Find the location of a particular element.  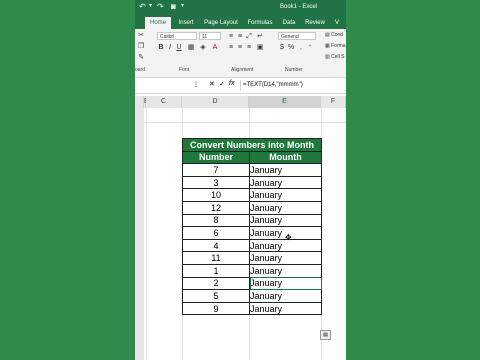

cell-styles-button: ▥ Cell S is located at coordinates (334, 57).